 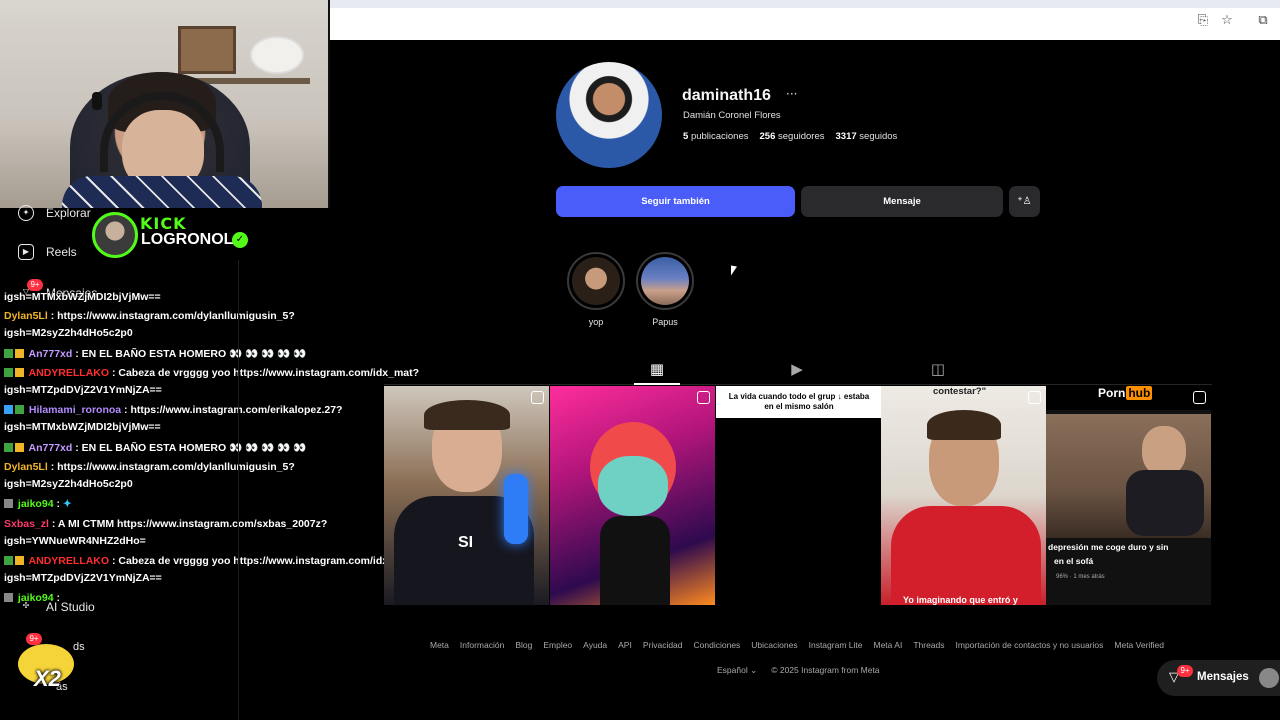 What do you see at coordinates (791, 94) in the screenshot?
I see `more-options-icon: ···` at bounding box center [791, 94].